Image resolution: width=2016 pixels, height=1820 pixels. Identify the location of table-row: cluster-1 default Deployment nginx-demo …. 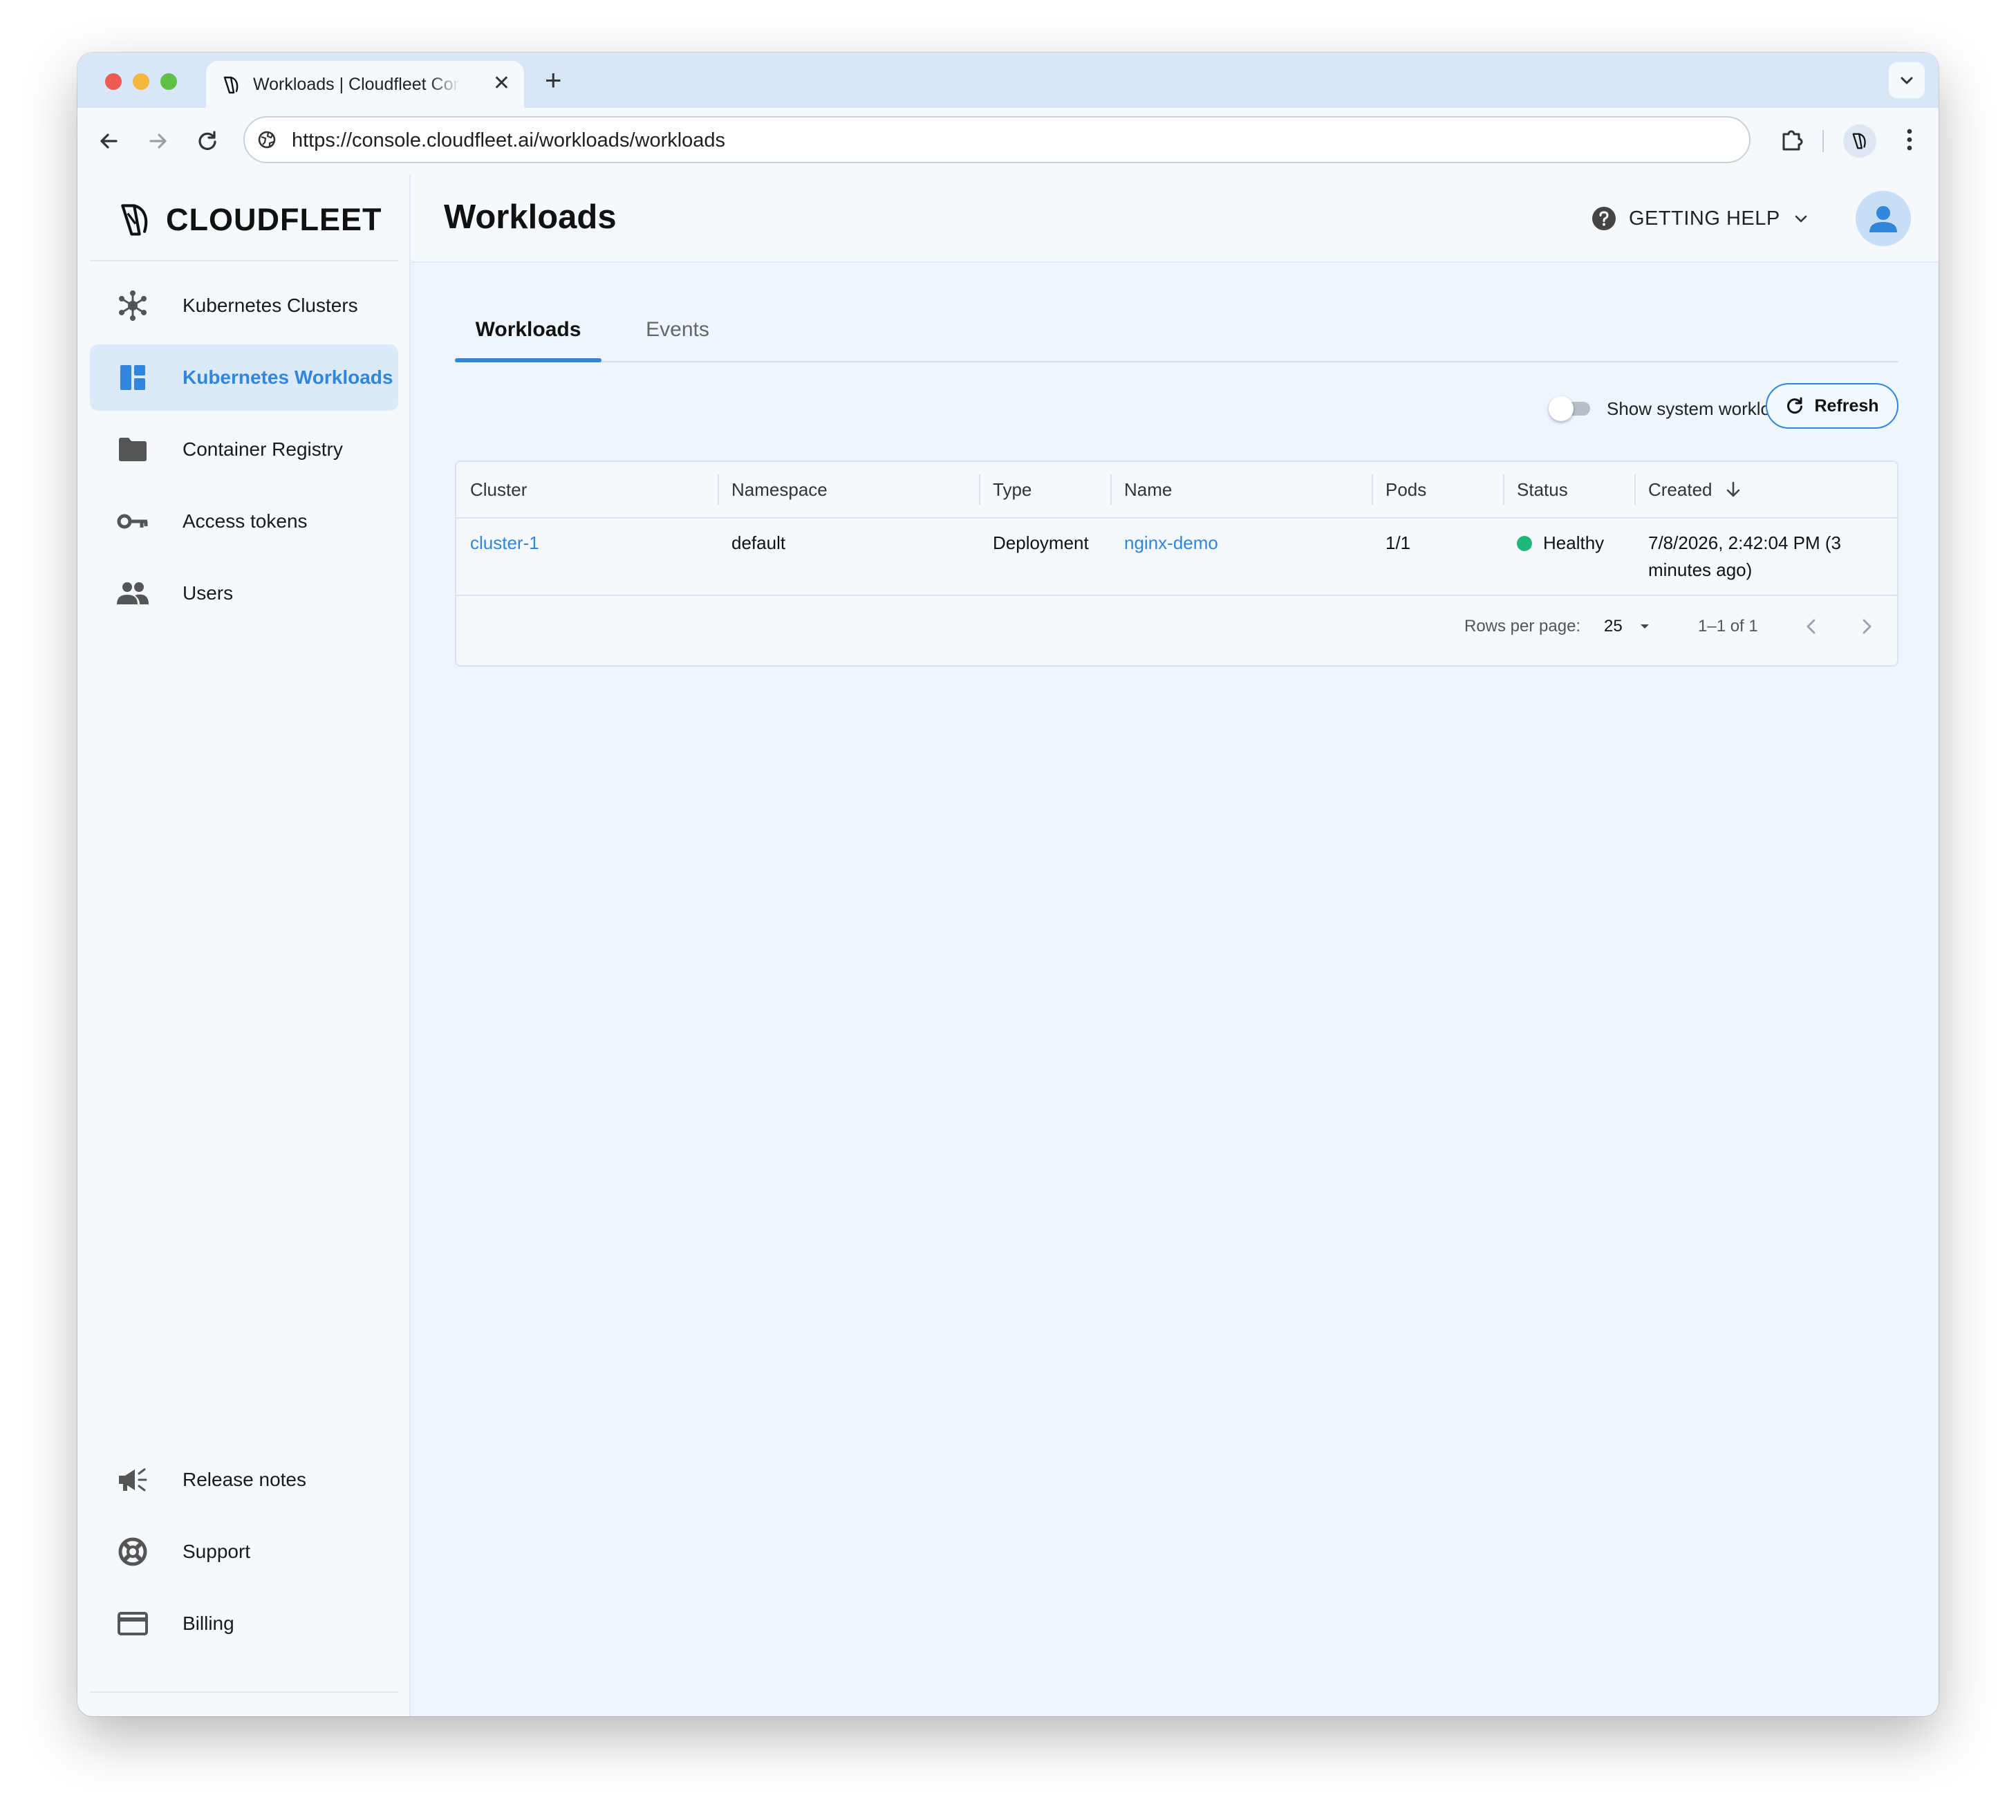
(1176, 556).